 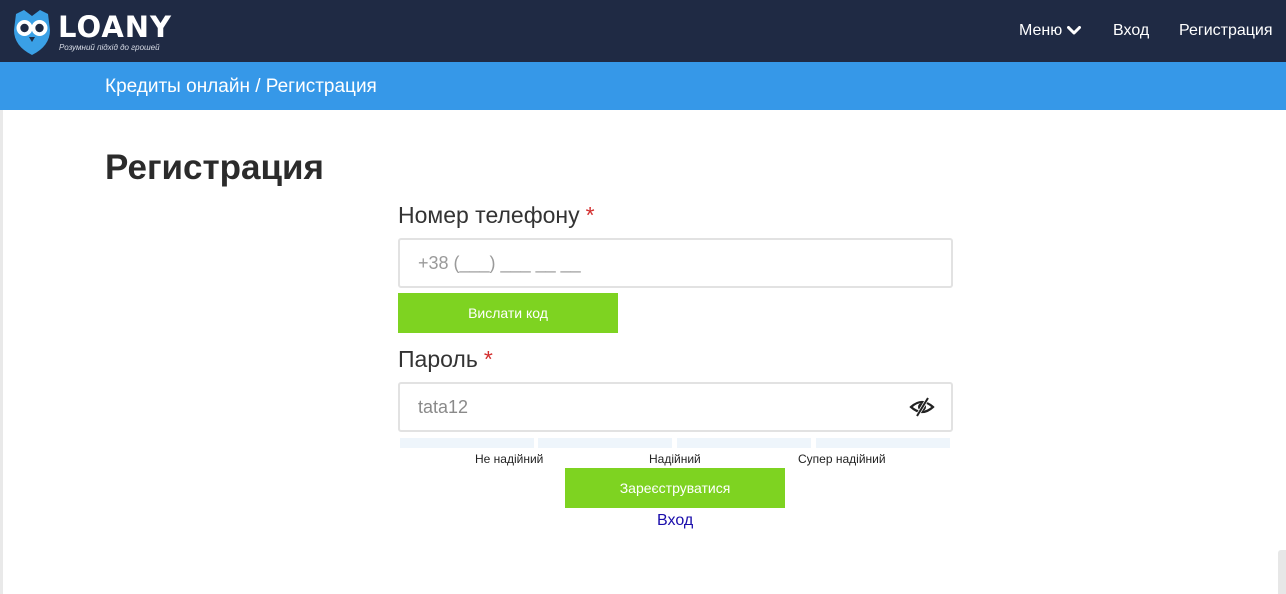 I want to click on password-label: Пароль *, so click(x=445, y=359).